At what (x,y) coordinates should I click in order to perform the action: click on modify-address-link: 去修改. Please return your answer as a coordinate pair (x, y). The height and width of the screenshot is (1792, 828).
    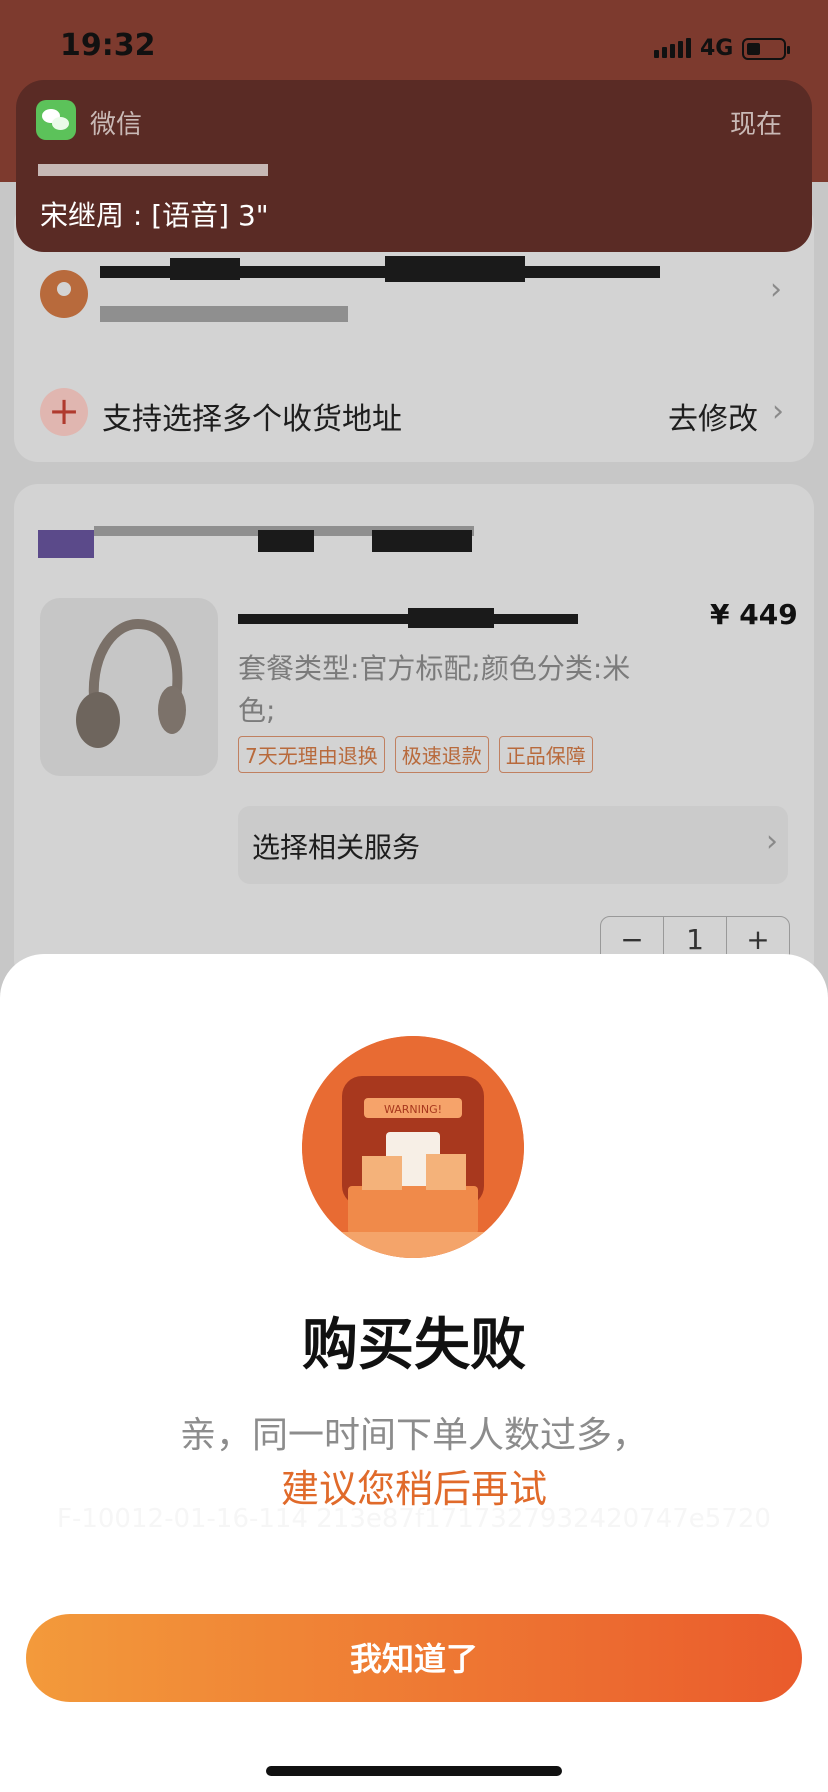
    Looking at the image, I should click on (713, 416).